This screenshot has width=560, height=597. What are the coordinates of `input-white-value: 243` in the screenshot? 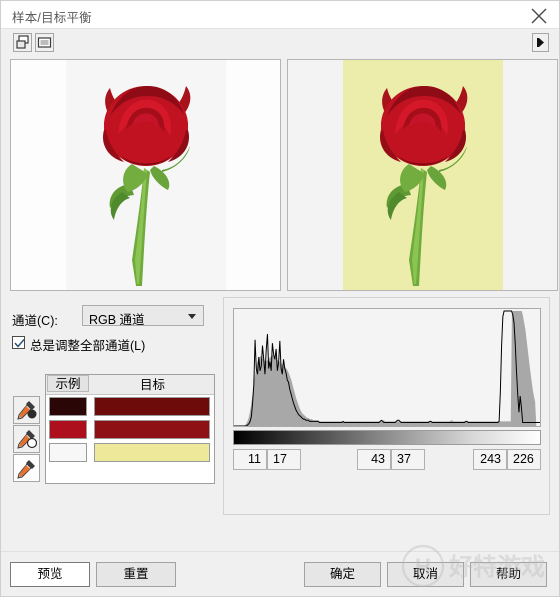 It's located at (490, 459).